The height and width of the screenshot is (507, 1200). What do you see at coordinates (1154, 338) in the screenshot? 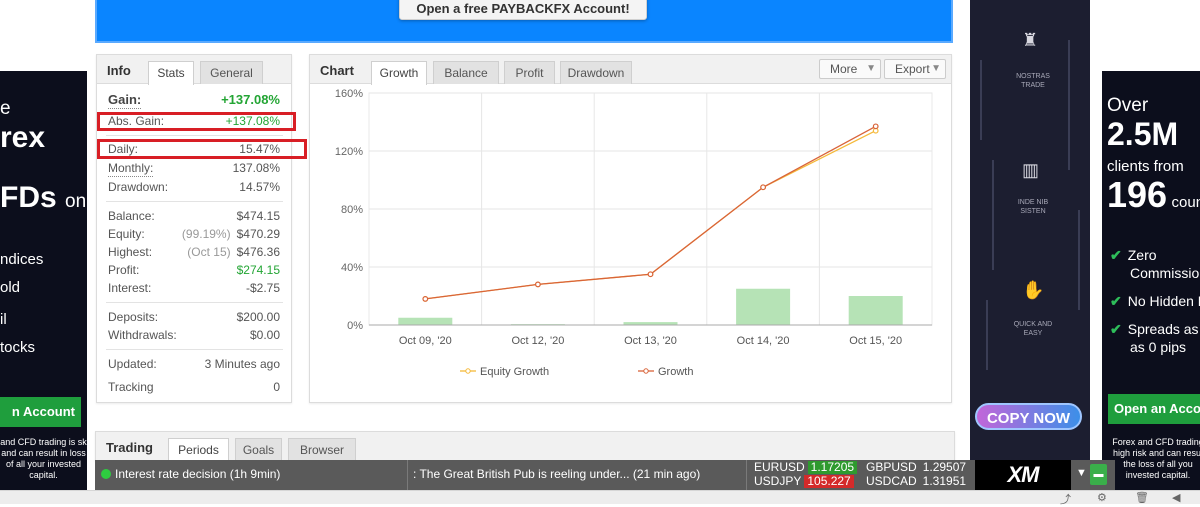
I see `ad-right-item: ✔ Spreads as as 0 pips` at bounding box center [1154, 338].